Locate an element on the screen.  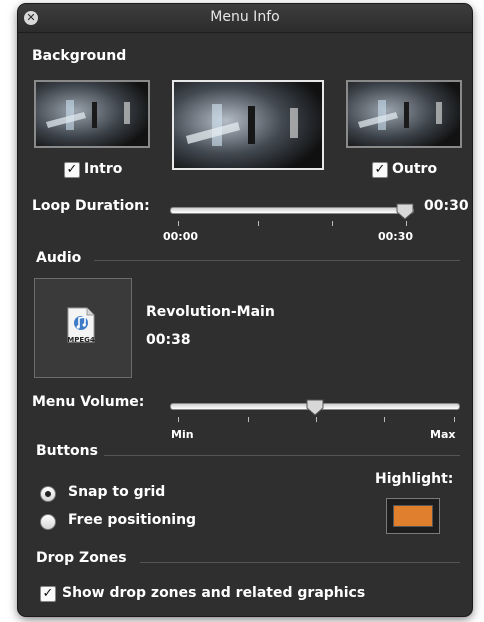
title-bar: ✕ Menu Info is located at coordinates (245, 18).